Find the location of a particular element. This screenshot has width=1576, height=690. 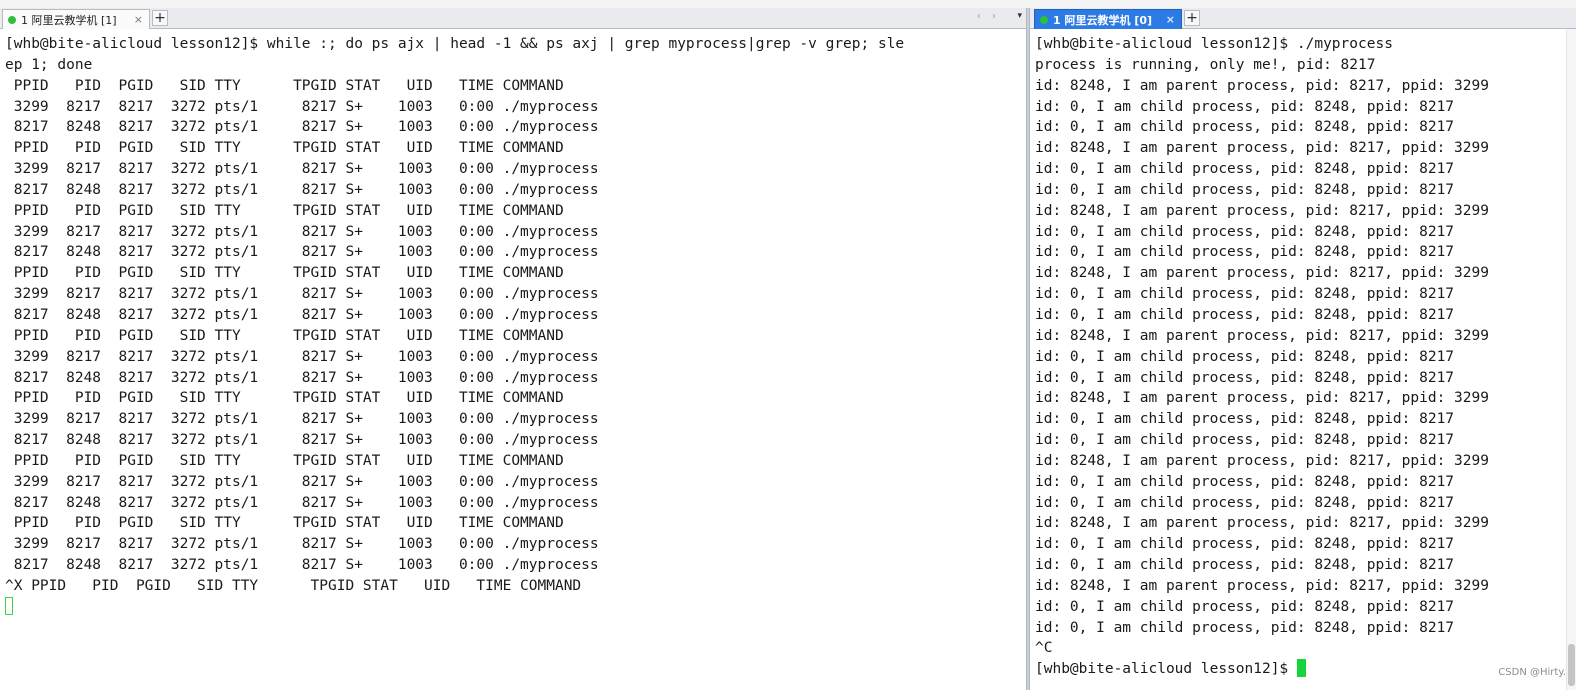

terminal-scrollbar is located at coordinates (1571, 359).